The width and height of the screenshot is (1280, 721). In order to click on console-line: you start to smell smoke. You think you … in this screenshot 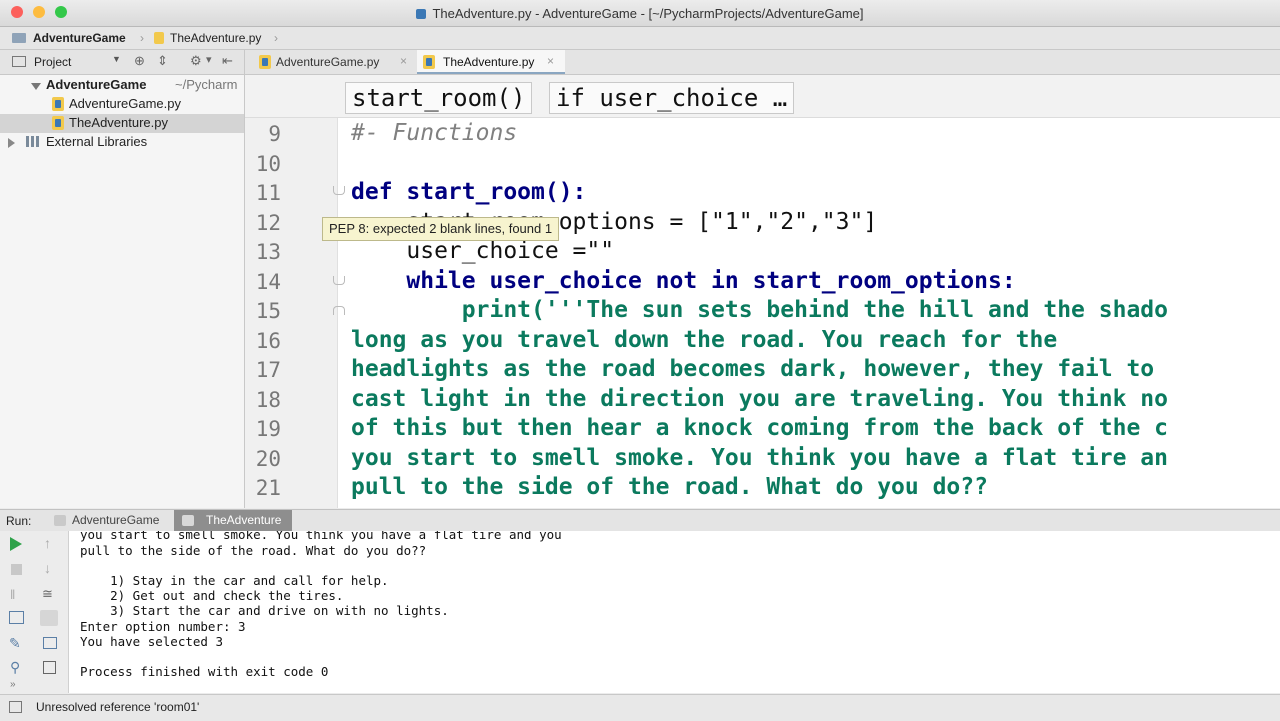, I will do `click(321, 536)`.